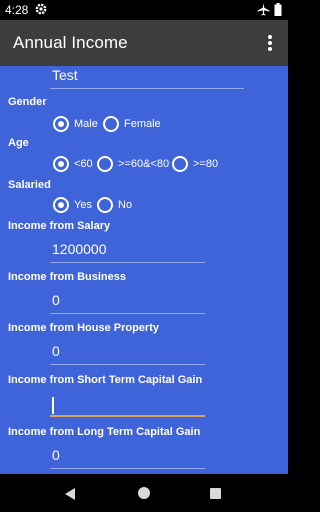  What do you see at coordinates (27, 102) in the screenshot?
I see `gender-label: Gender` at bounding box center [27, 102].